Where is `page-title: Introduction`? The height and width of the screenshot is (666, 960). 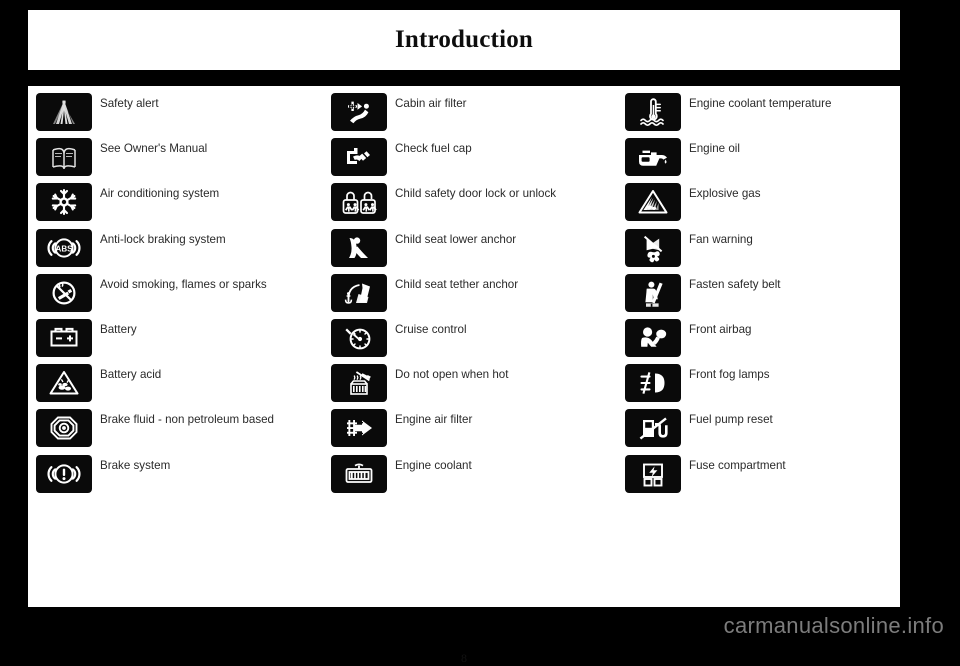 page-title: Introduction is located at coordinates (464, 39).